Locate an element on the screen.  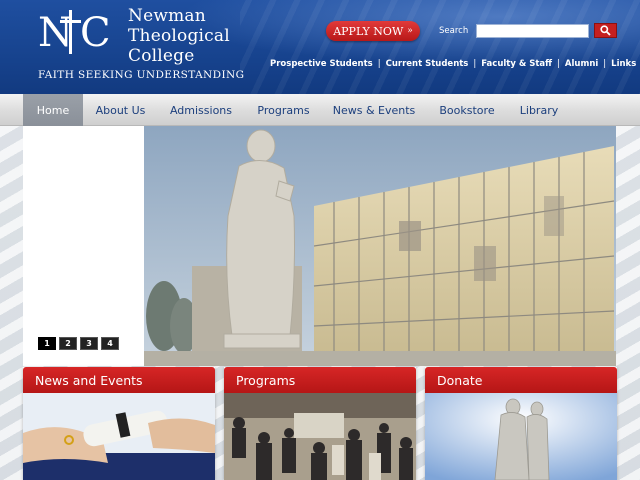
nav-programs: Programs is located at coordinates (283, 110).